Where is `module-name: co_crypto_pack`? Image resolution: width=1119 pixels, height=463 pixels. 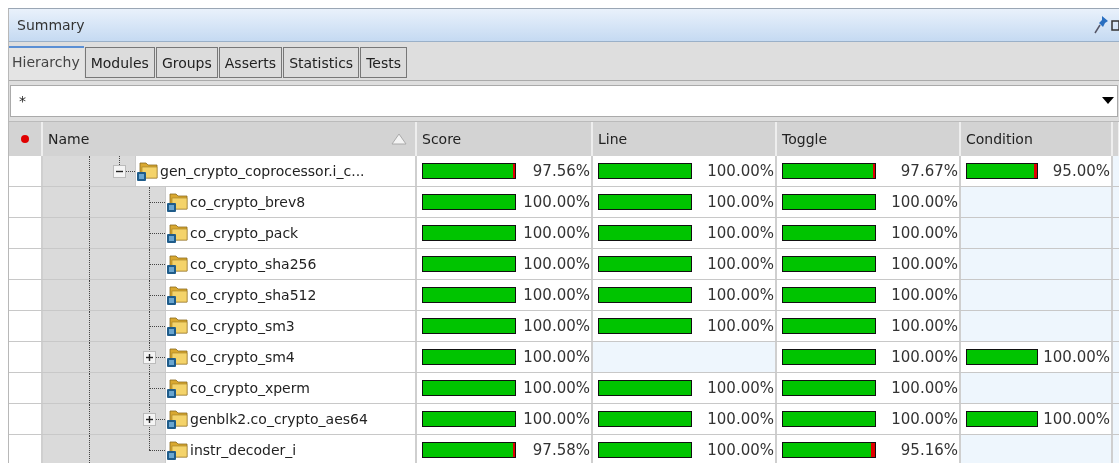
module-name: co_crypto_pack is located at coordinates (244, 233).